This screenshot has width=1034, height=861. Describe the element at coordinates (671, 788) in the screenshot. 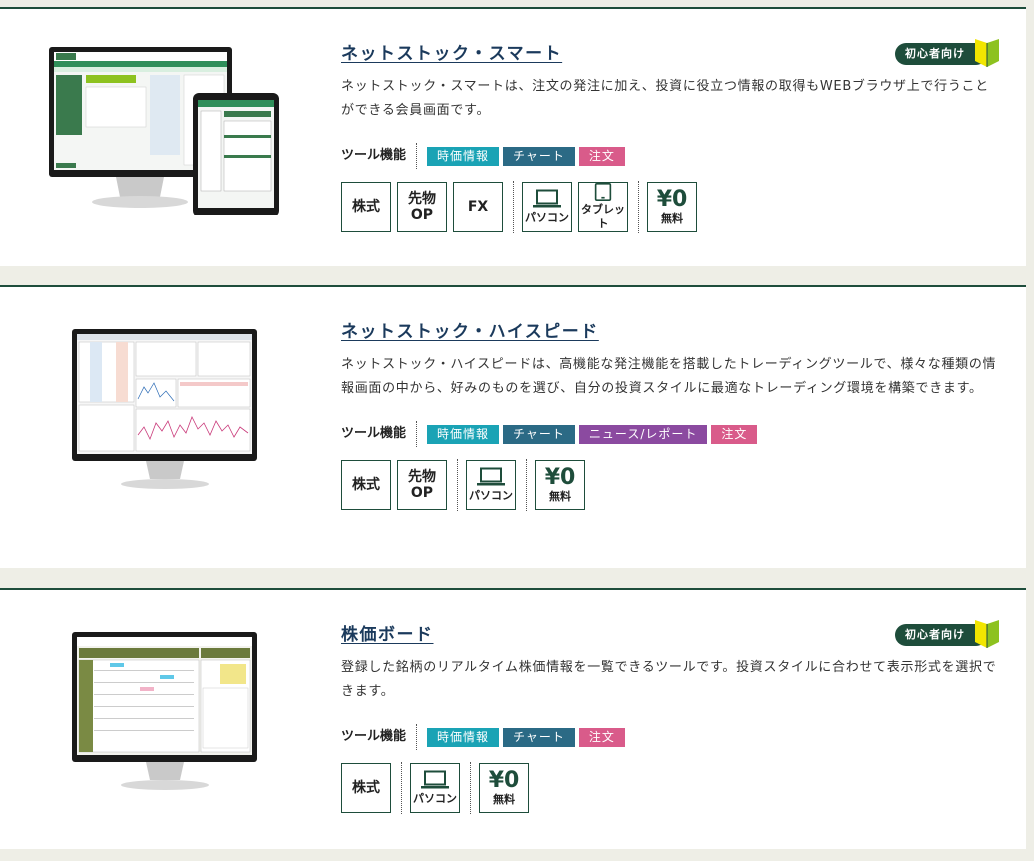

I see `spec-boxes: 株式 パソコン ¥0 無料` at that location.